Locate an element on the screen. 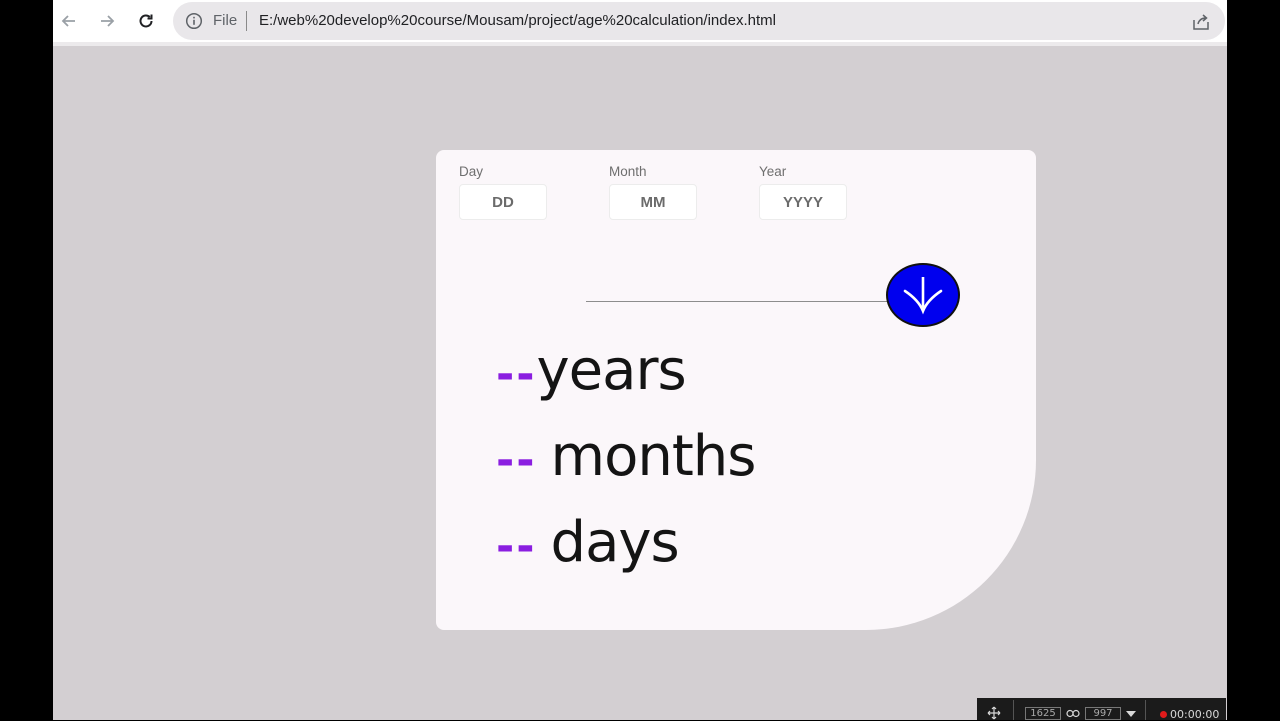  year-field: Year is located at coordinates (803, 192).